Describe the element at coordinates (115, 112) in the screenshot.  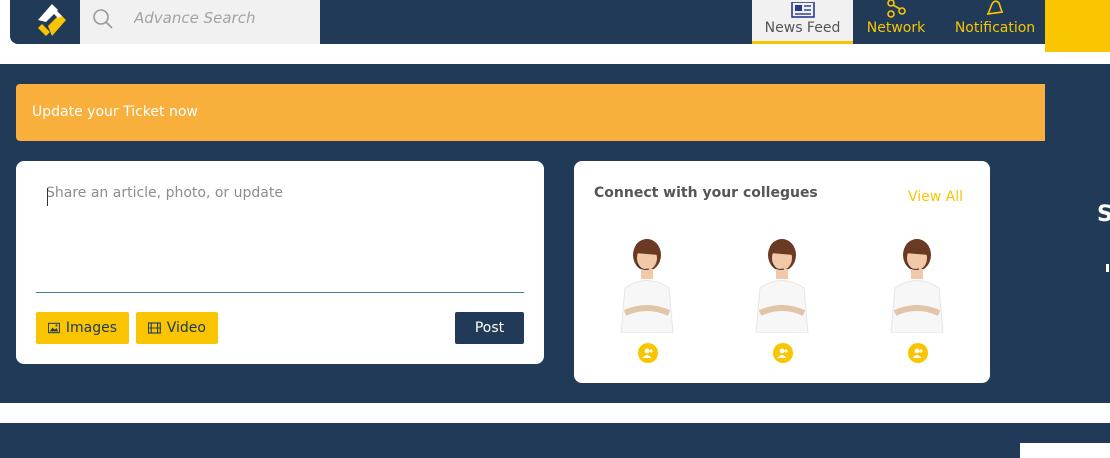
I see `banner-text: Update your Ticket now` at that location.